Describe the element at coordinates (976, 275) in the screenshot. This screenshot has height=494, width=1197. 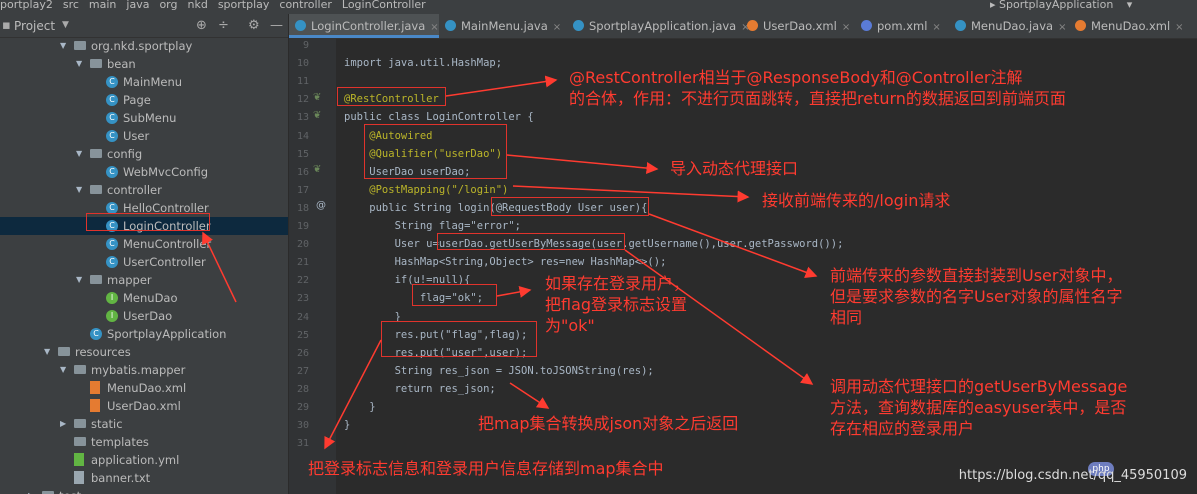
I see `note-line: 前端传来的参数直接封装到User对象中，` at that location.